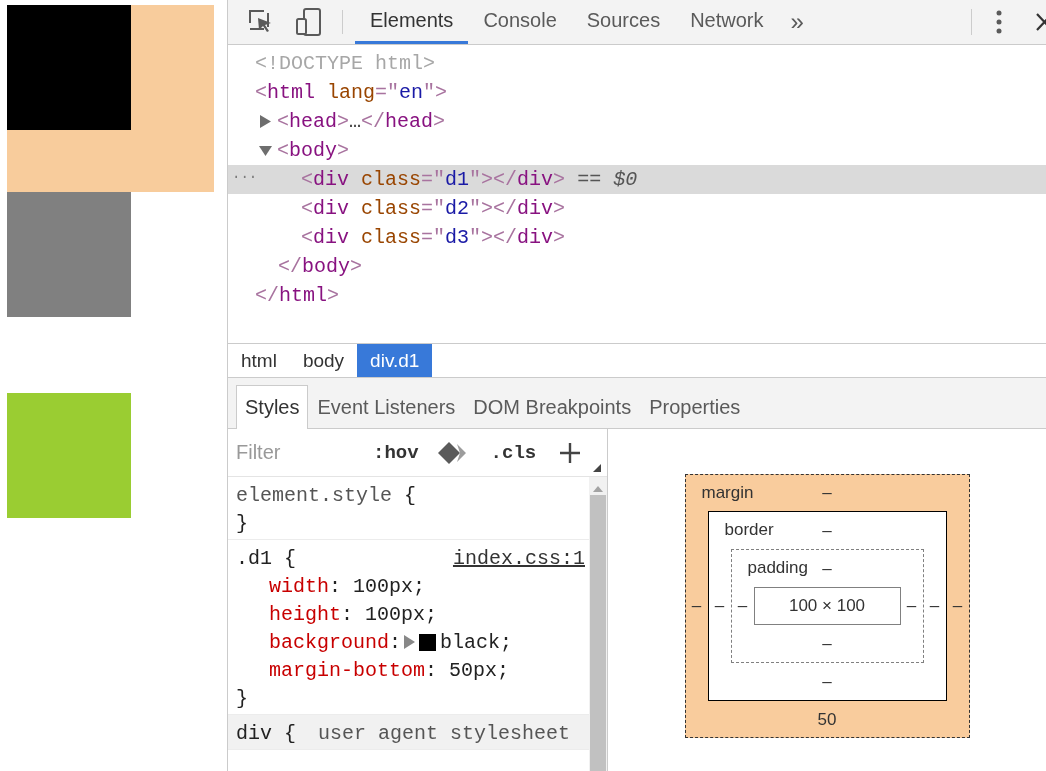  What do you see at coordinates (444, 733) in the screenshot?
I see `origin-label: user agent stylesheet` at bounding box center [444, 733].